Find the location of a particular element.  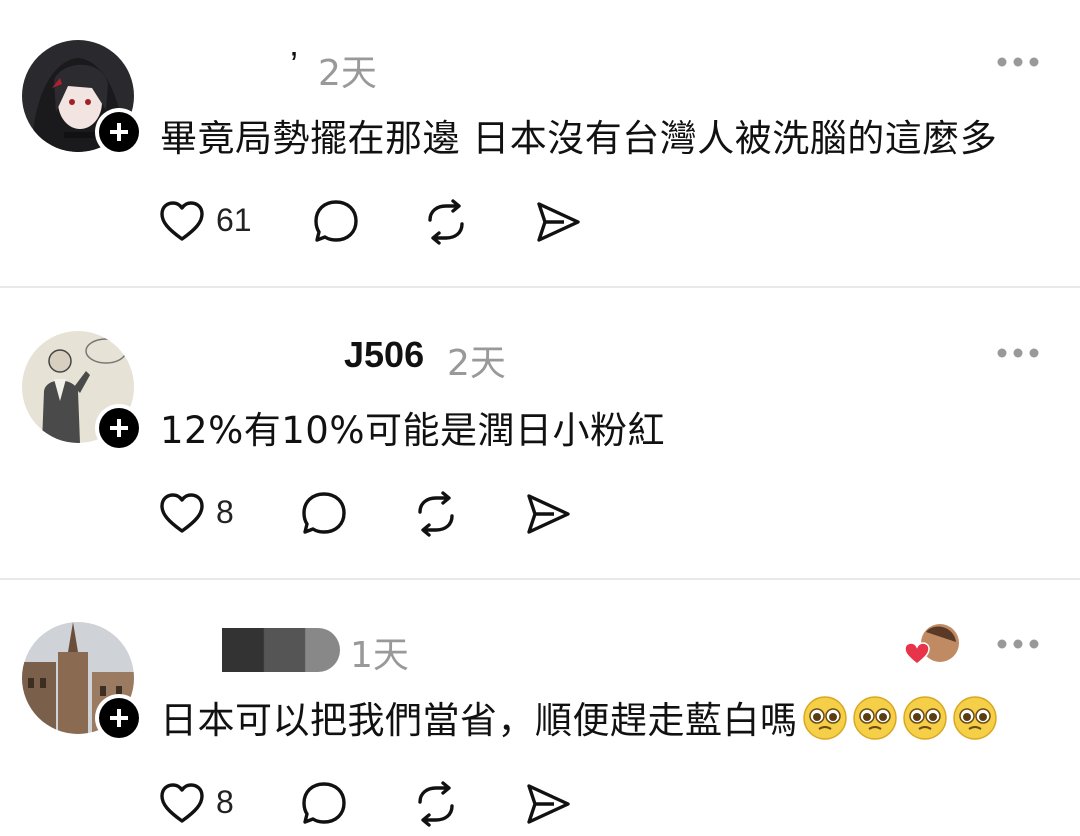

heart-badge-icon is located at coordinates (917, 653).